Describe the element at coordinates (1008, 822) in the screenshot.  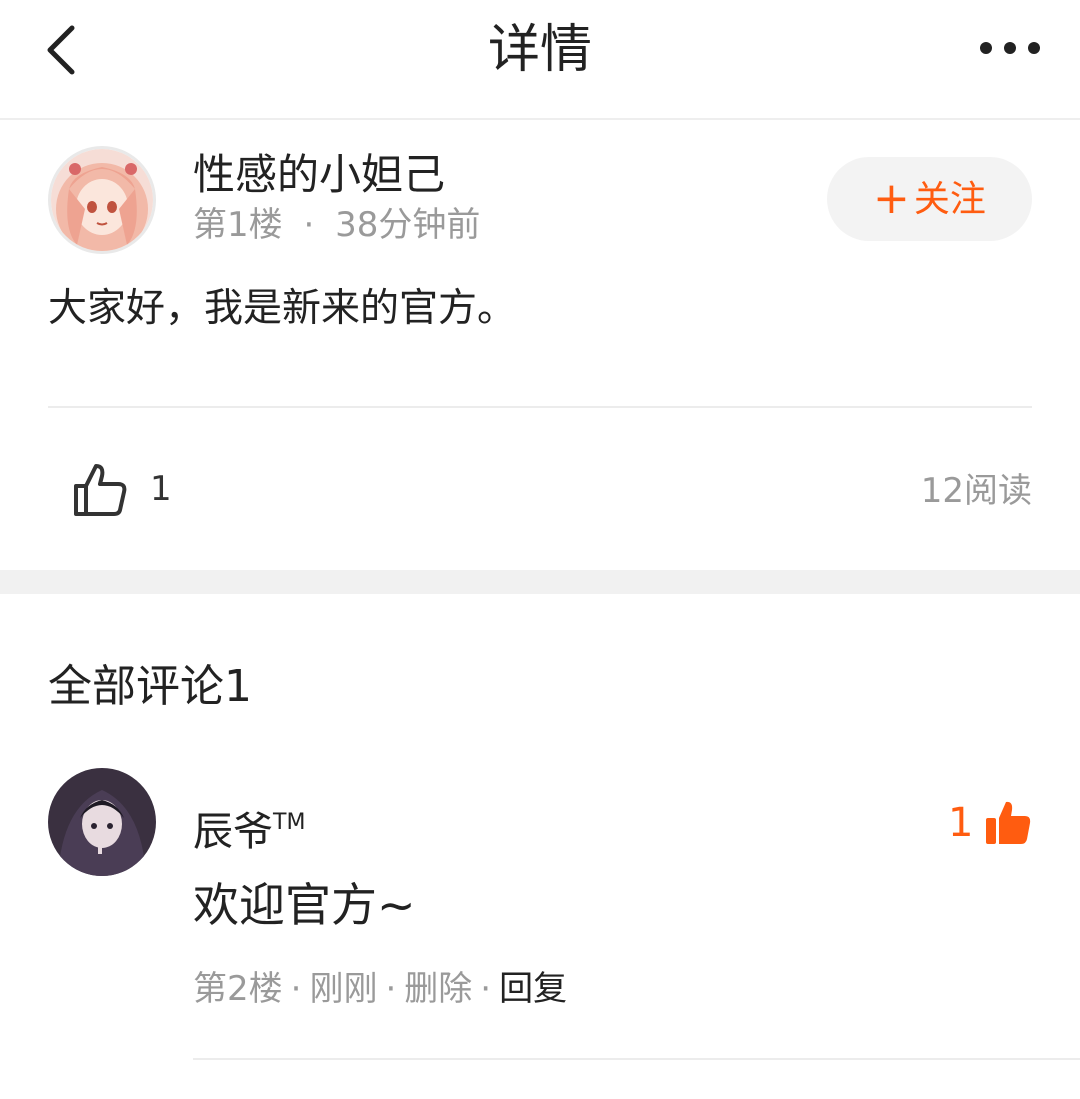
I see `thumbs-up-filled-icon` at that location.